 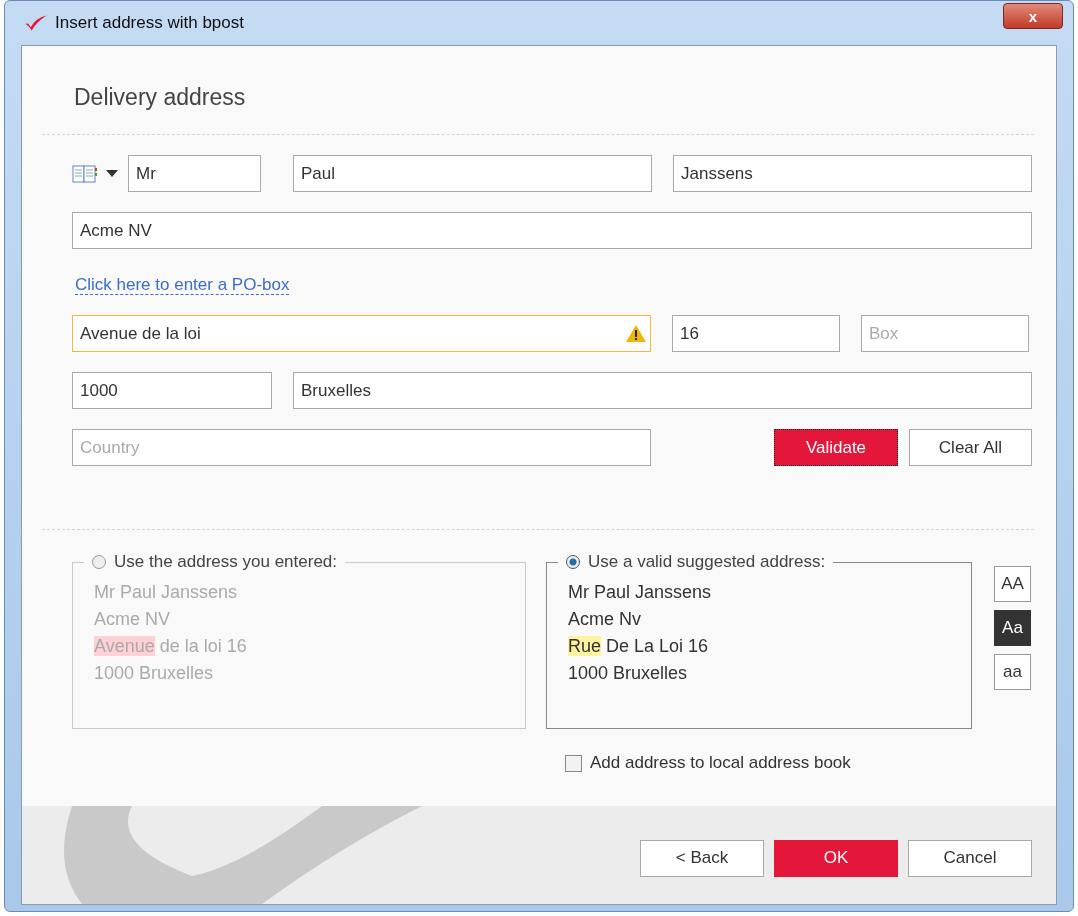 I want to click on clear-all-button: Clear All, so click(x=970, y=447).